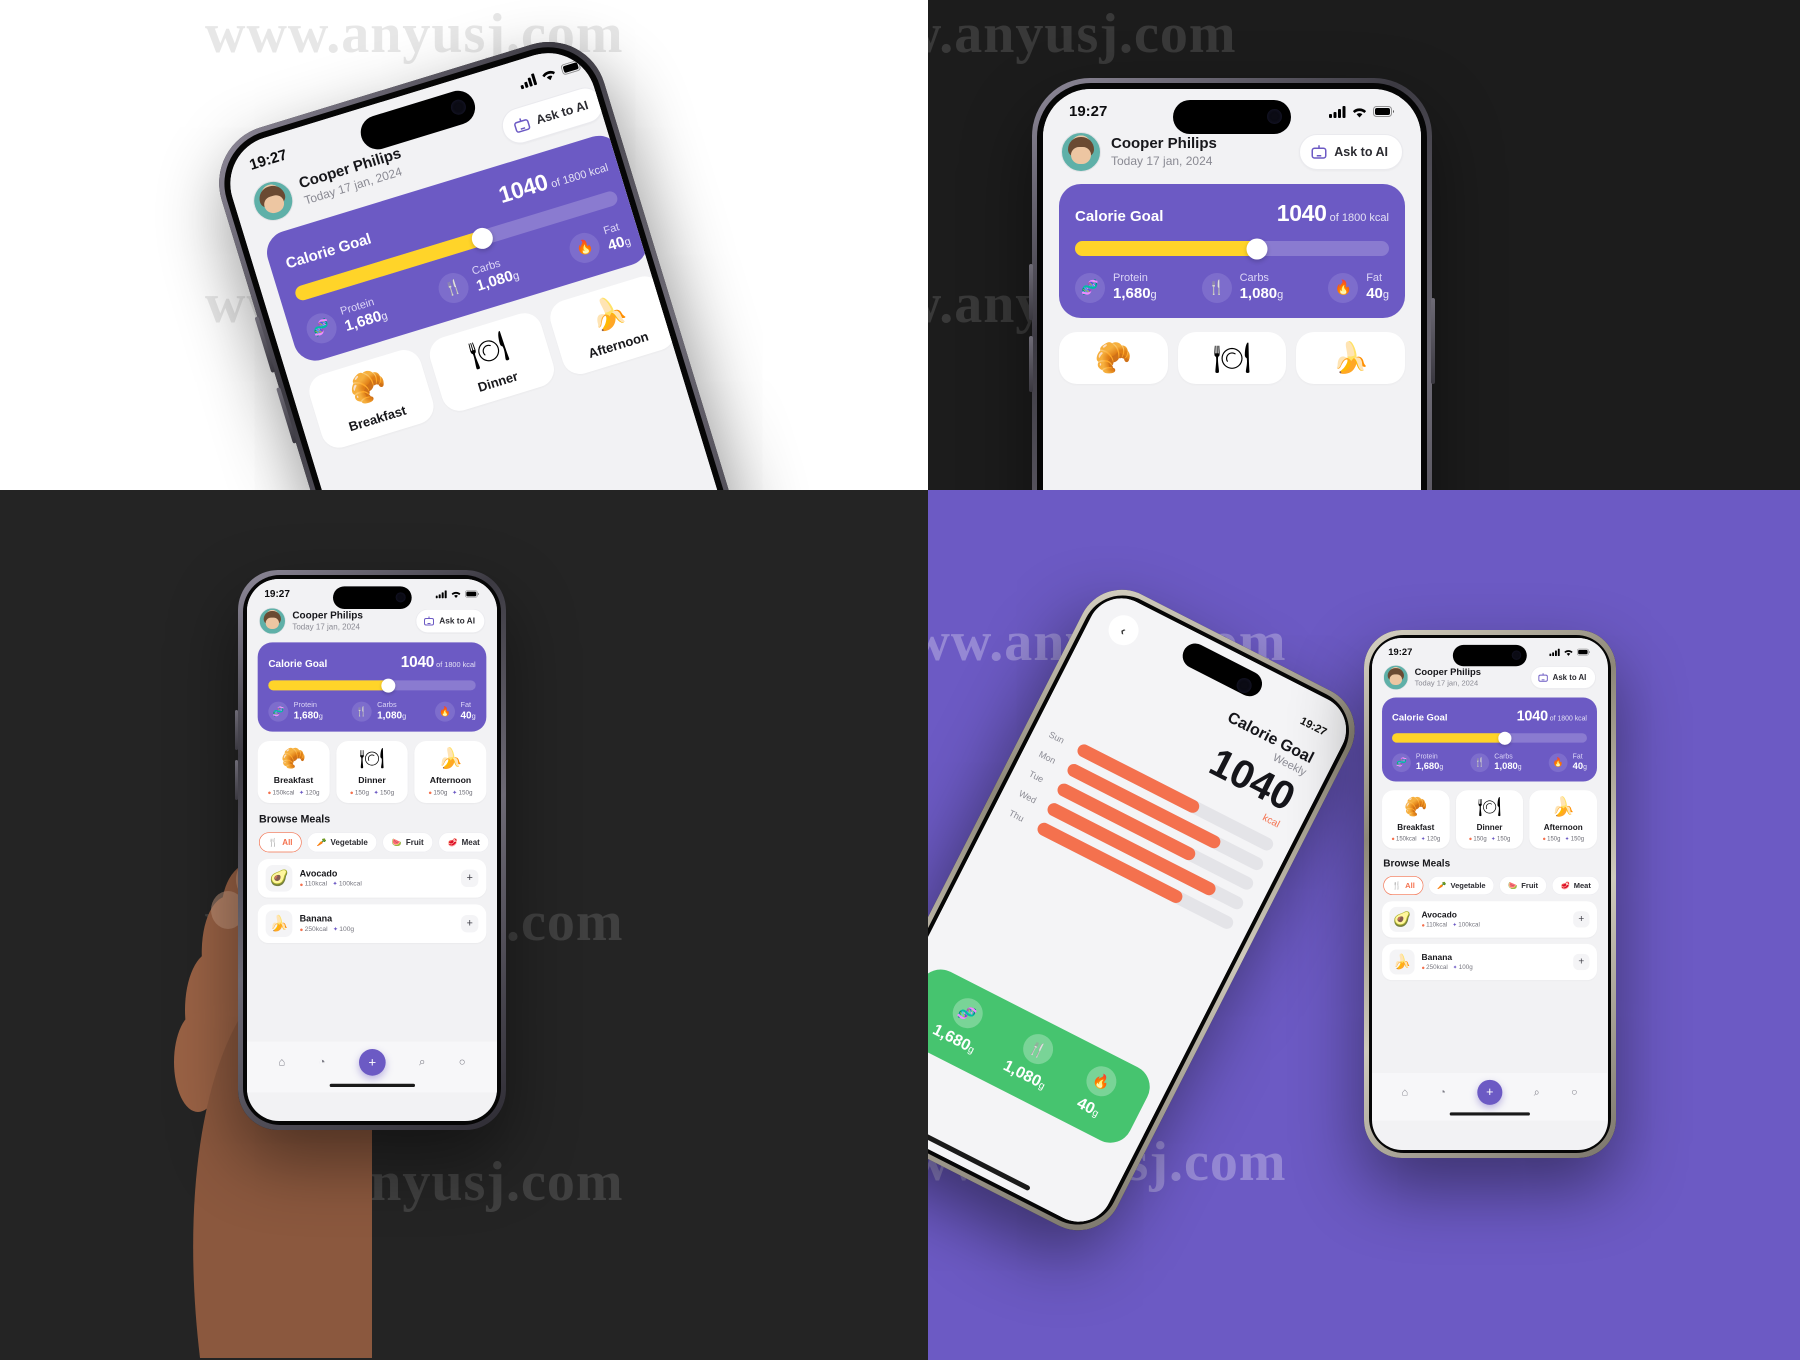 The height and width of the screenshot is (1360, 1800). I want to click on calorie-value: 1040, so click(523, 188).